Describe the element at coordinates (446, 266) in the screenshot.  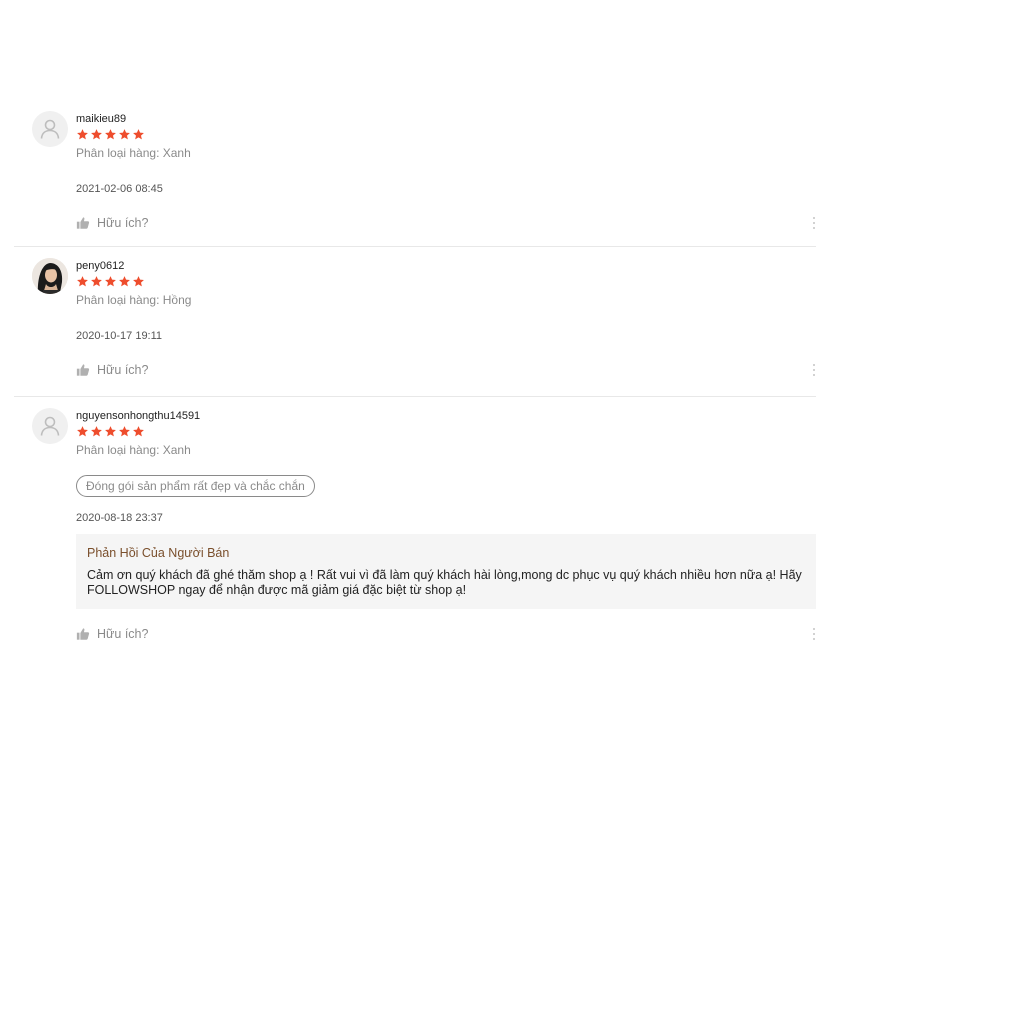
I see `review-username: peny0612` at that location.